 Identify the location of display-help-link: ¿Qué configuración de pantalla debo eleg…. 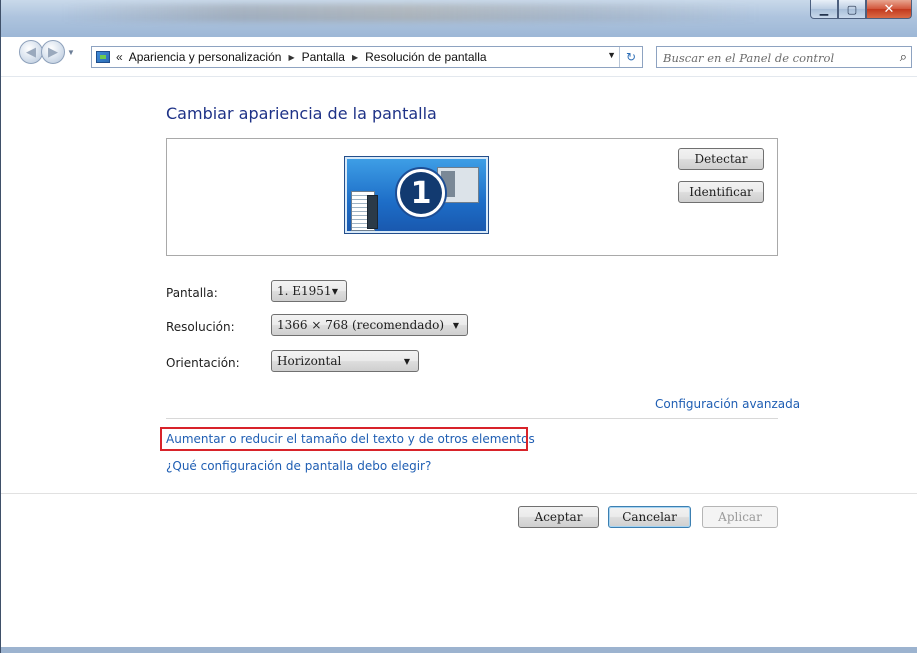
(298, 466).